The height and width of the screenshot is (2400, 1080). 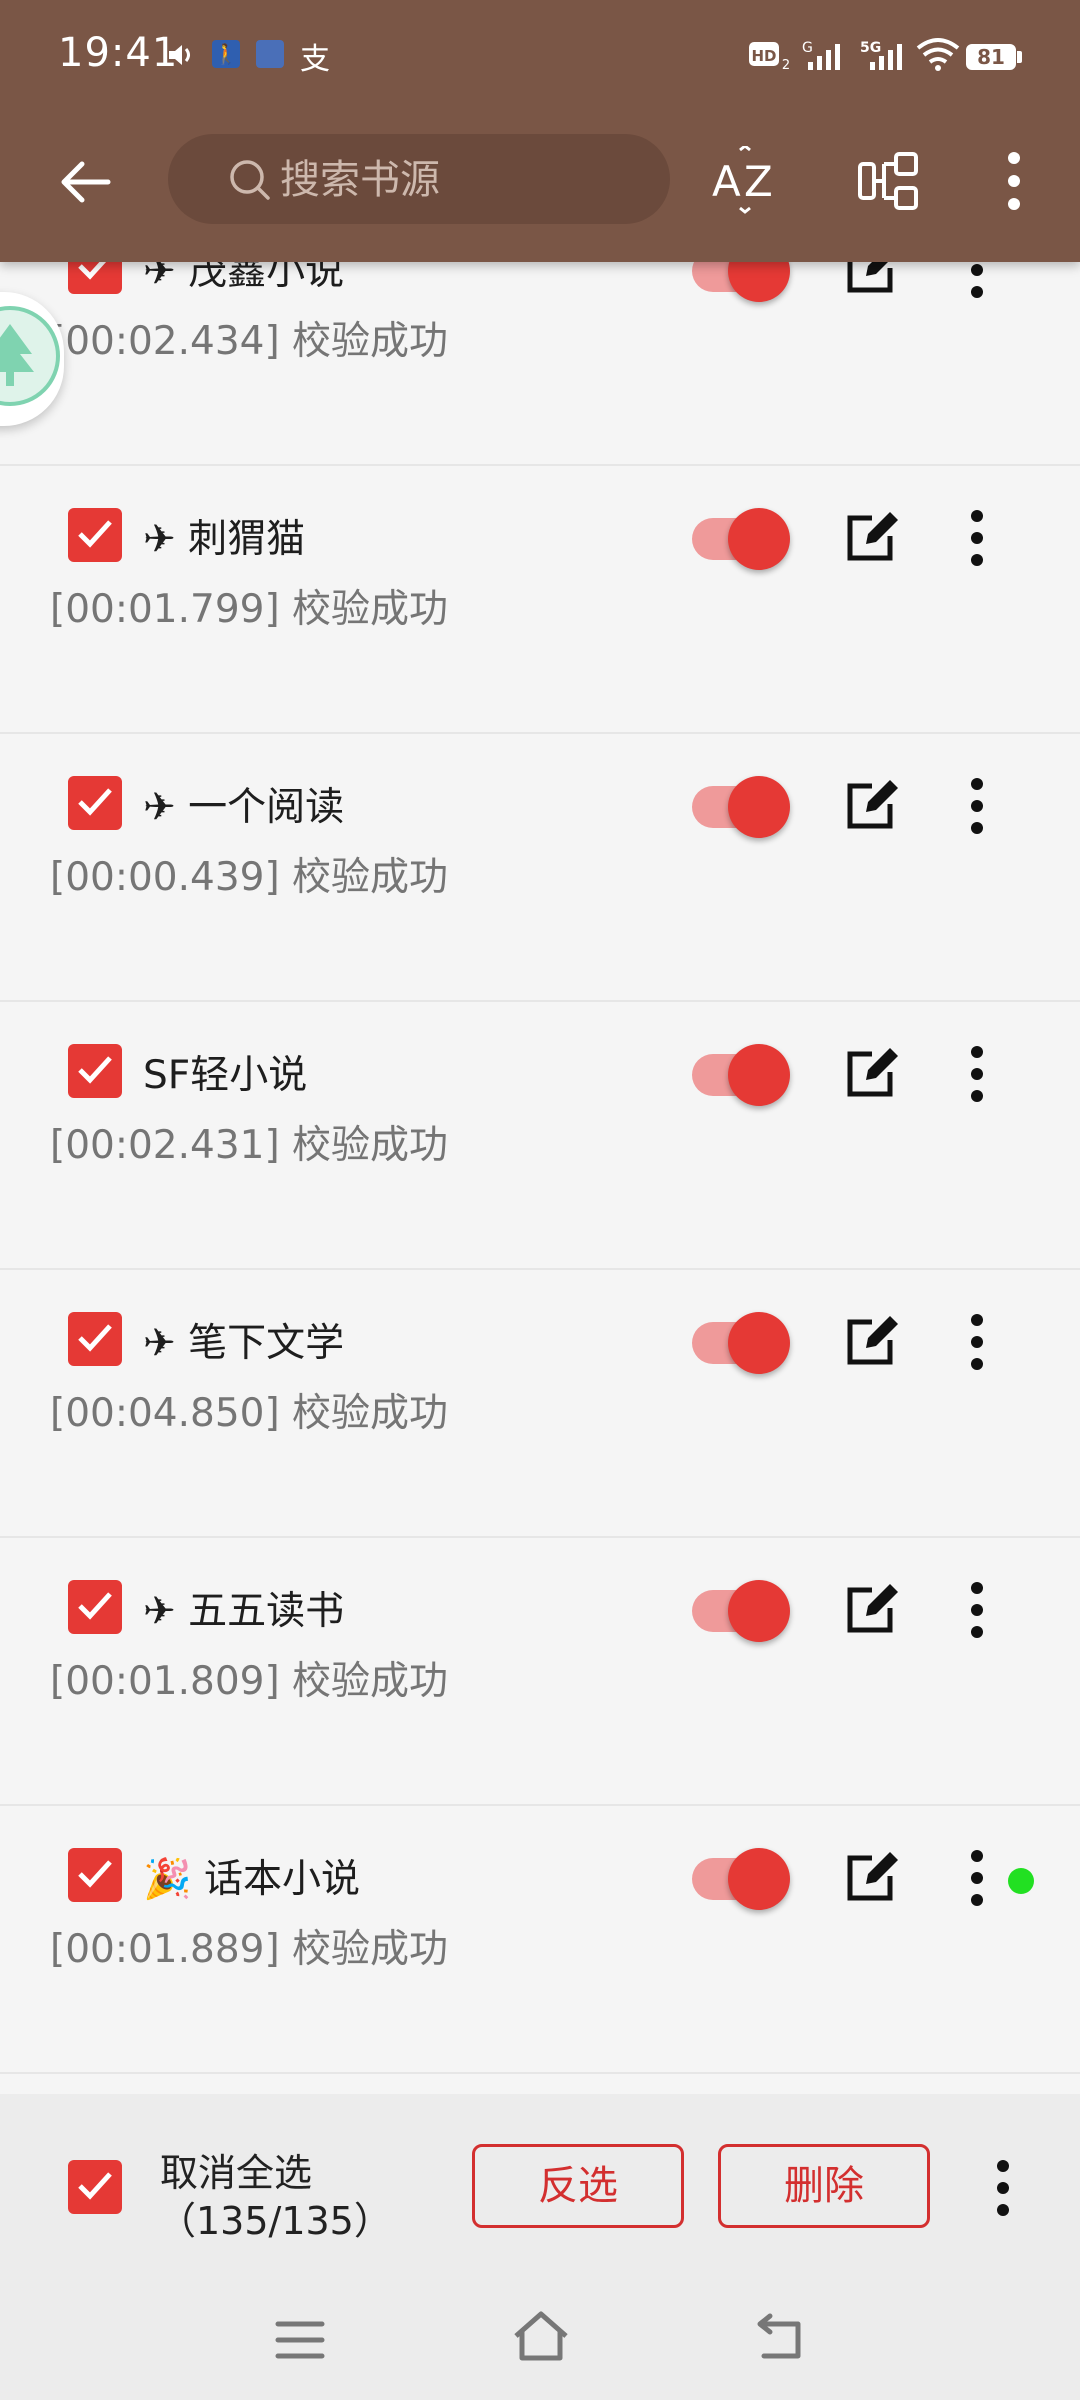 What do you see at coordinates (824, 2186) in the screenshot?
I see `delete-button: 删除` at bounding box center [824, 2186].